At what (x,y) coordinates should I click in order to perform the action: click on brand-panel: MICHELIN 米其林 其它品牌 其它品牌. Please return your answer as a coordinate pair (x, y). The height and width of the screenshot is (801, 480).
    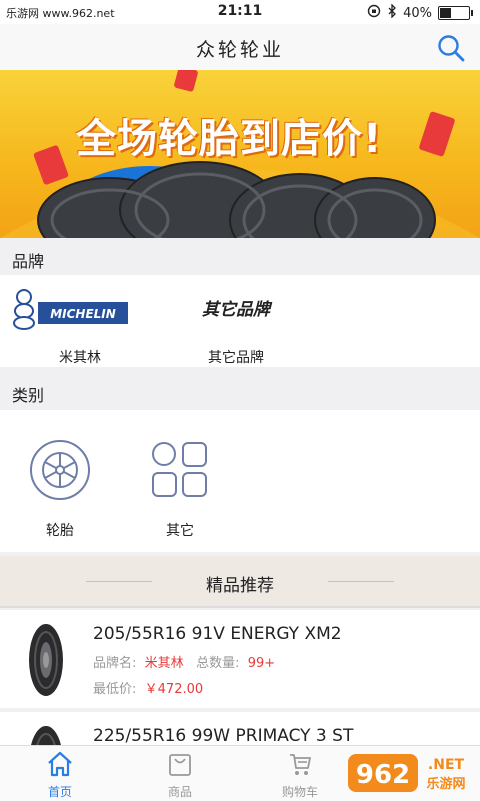
    Looking at the image, I should click on (240, 321).